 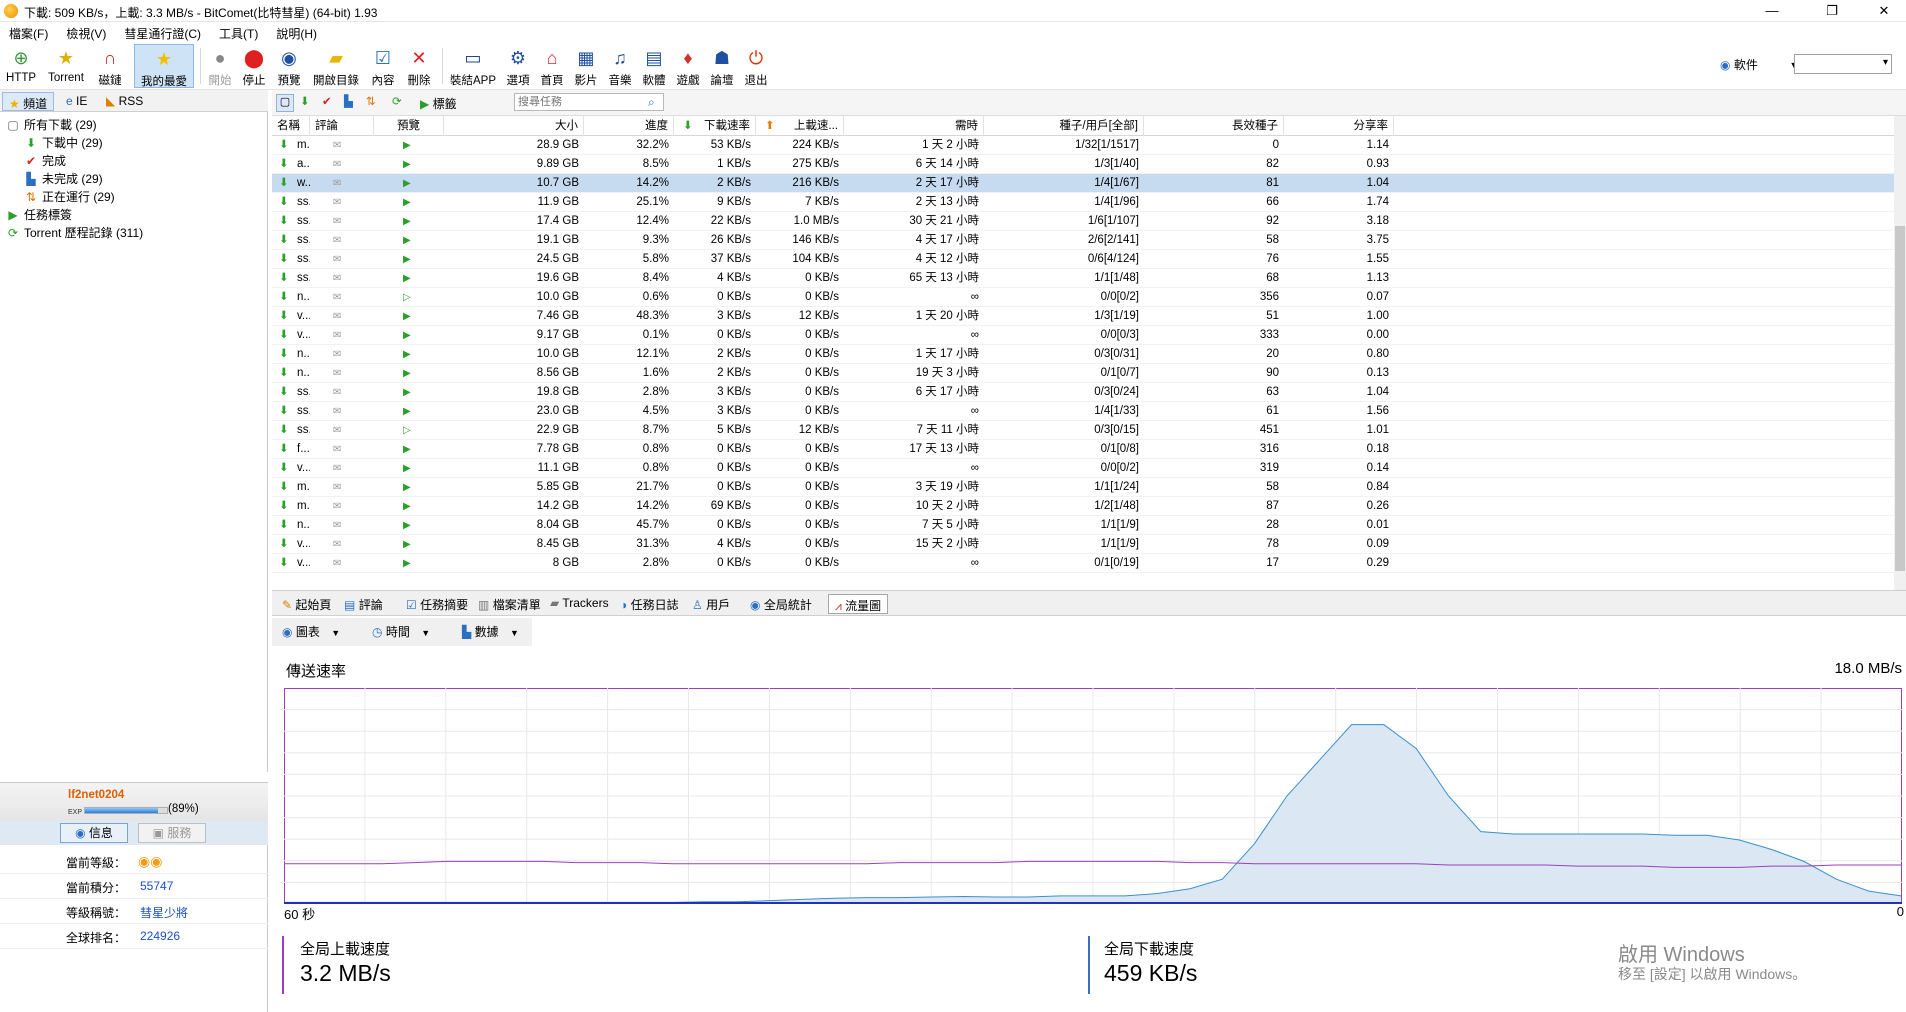 I want to click on col-share-ratio: 分享率, so click(x=1339, y=126).